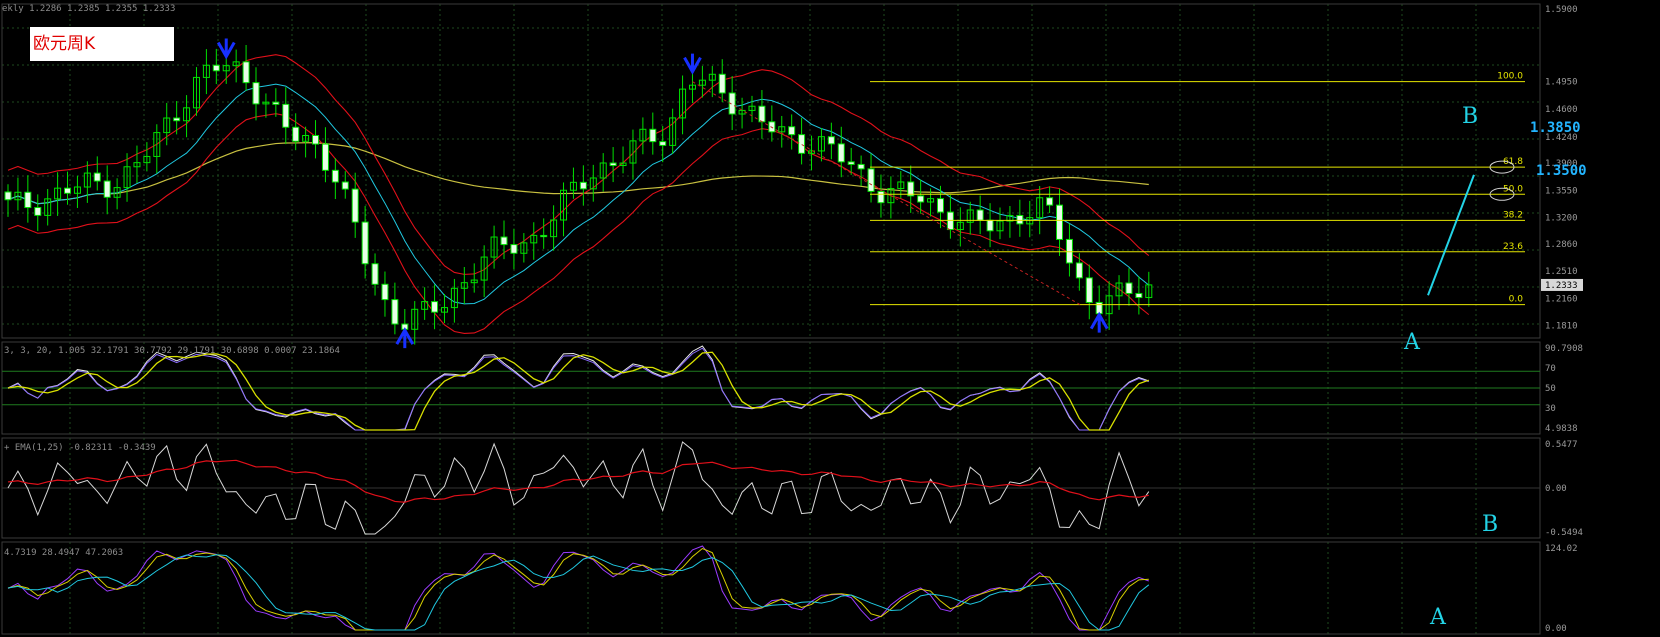 The width and height of the screenshot is (1660, 637). I want to click on fib-diagonal, so click(886, 193).